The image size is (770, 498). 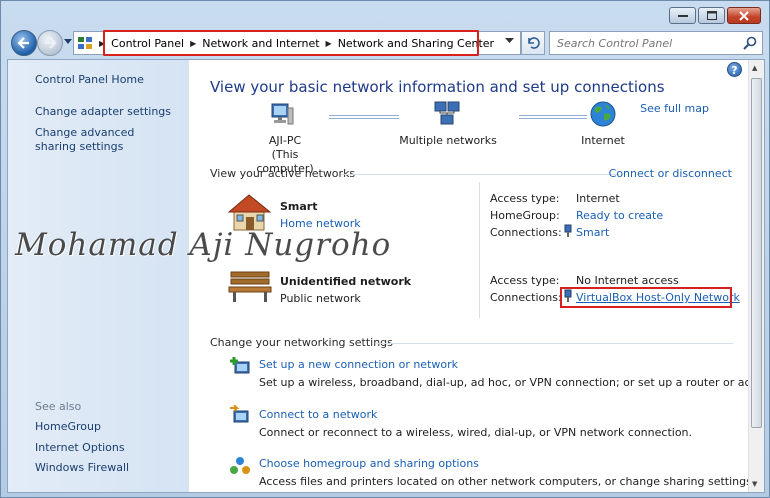 I want to click on connect-disconnect-link: Connect or disconnect, so click(x=670, y=173).